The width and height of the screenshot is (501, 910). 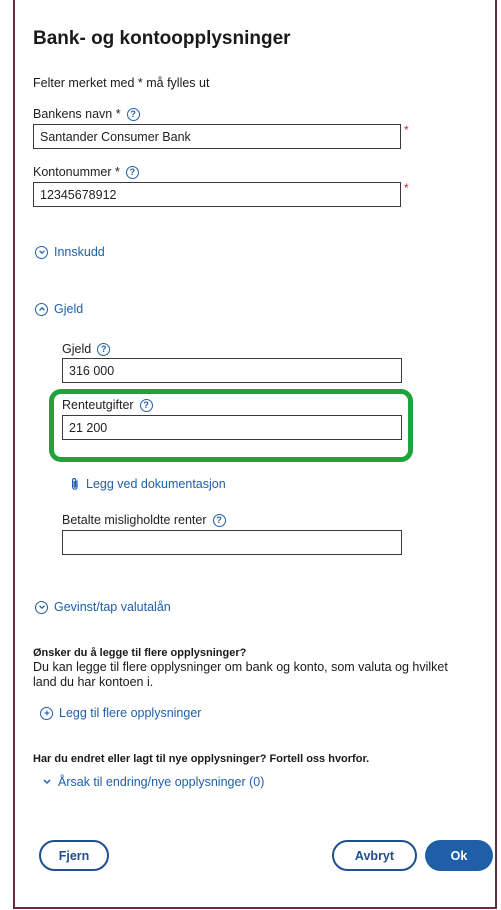 I want to click on bank-name-label: Bankens navn *, so click(x=77, y=114).